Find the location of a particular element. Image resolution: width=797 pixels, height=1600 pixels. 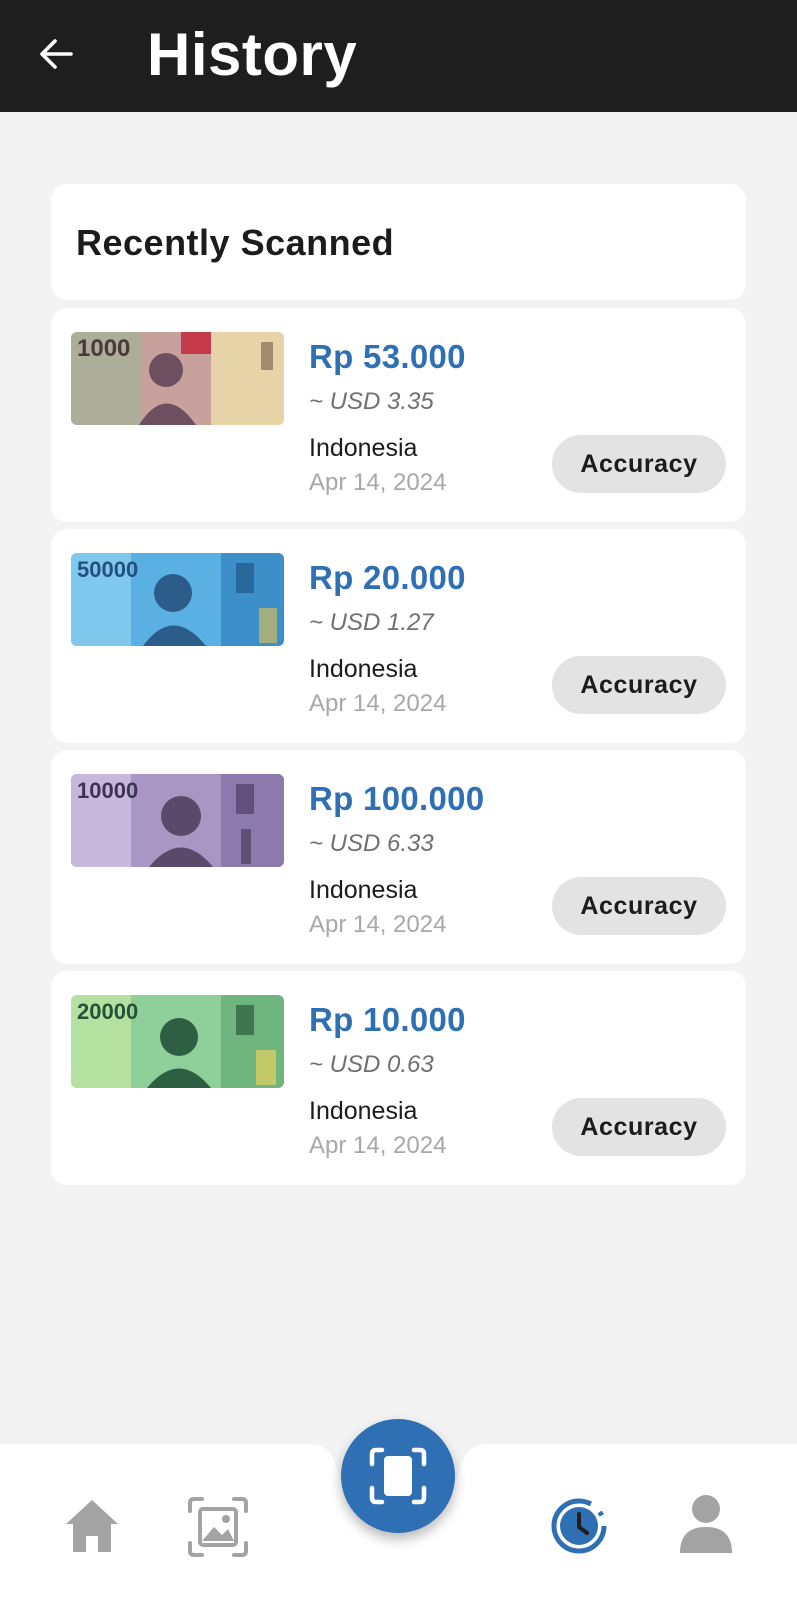

nav-history is located at coordinates (579, 1526).